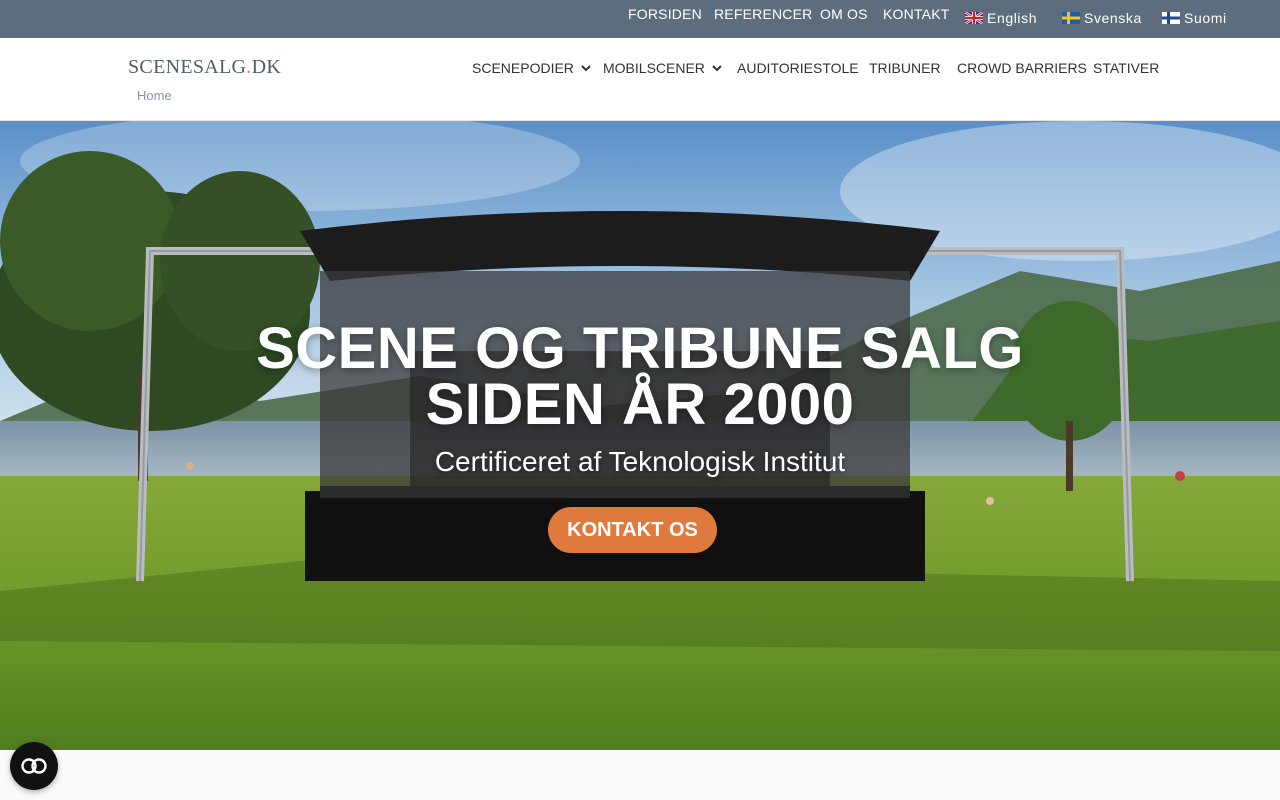 The width and height of the screenshot is (1280, 800). I want to click on nav-label: MOBILSCENER, so click(654, 68).